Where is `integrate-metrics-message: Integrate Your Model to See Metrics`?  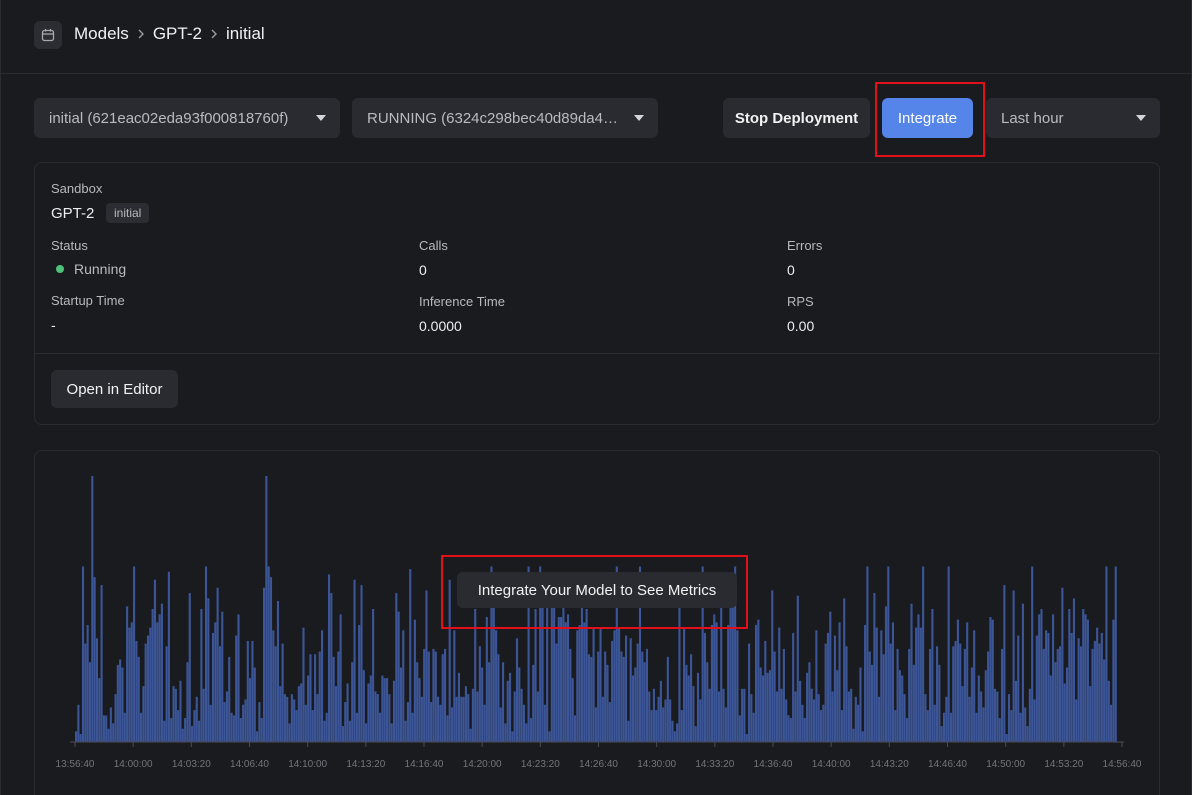 integrate-metrics-message: Integrate Your Model to See Metrics is located at coordinates (597, 590).